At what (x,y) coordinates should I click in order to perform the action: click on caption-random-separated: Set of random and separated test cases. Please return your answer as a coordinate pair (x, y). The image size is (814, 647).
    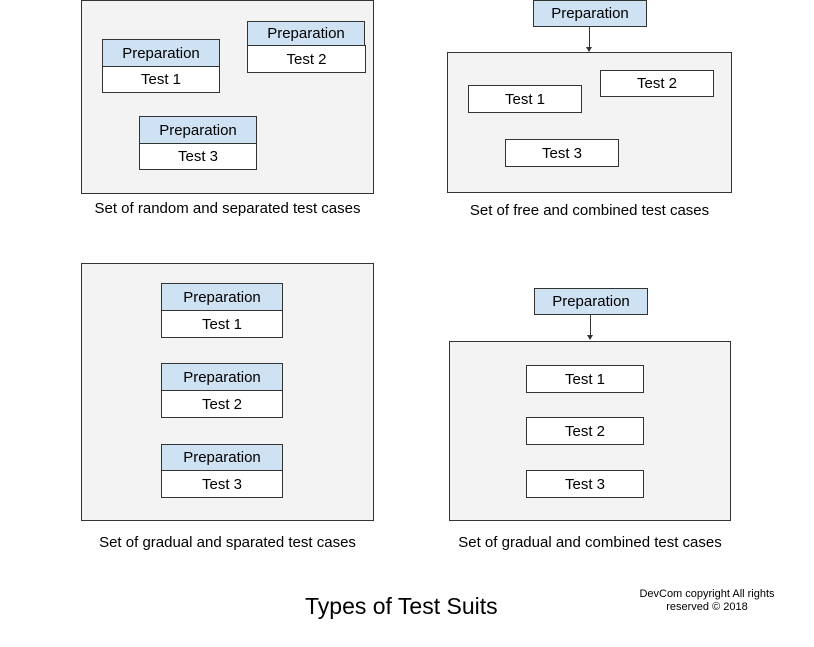
    Looking at the image, I should click on (227, 208).